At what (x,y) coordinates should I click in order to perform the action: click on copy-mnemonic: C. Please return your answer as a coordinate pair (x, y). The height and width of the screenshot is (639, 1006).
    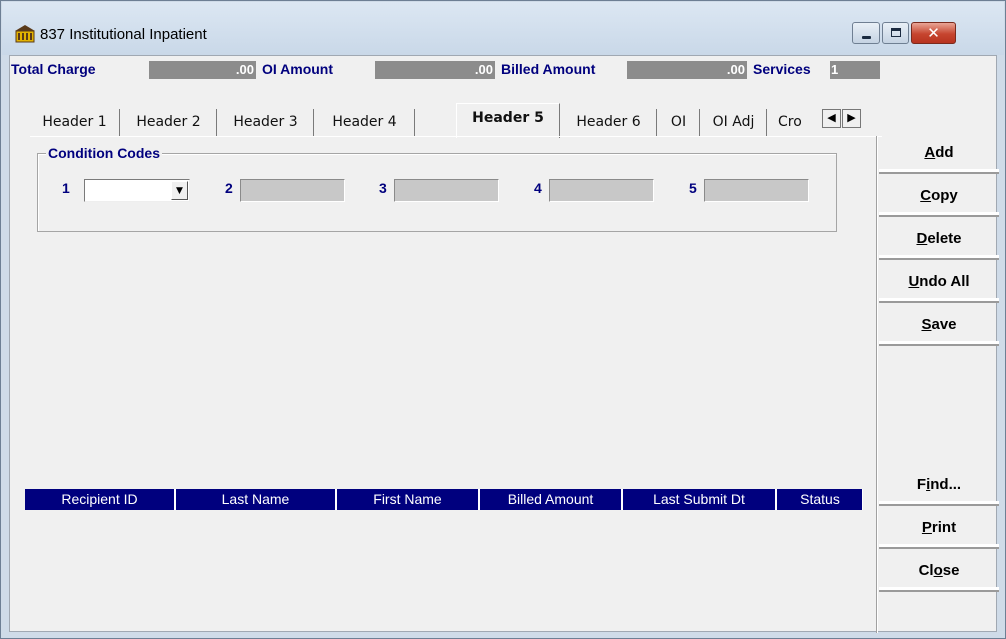
    Looking at the image, I should click on (926, 195).